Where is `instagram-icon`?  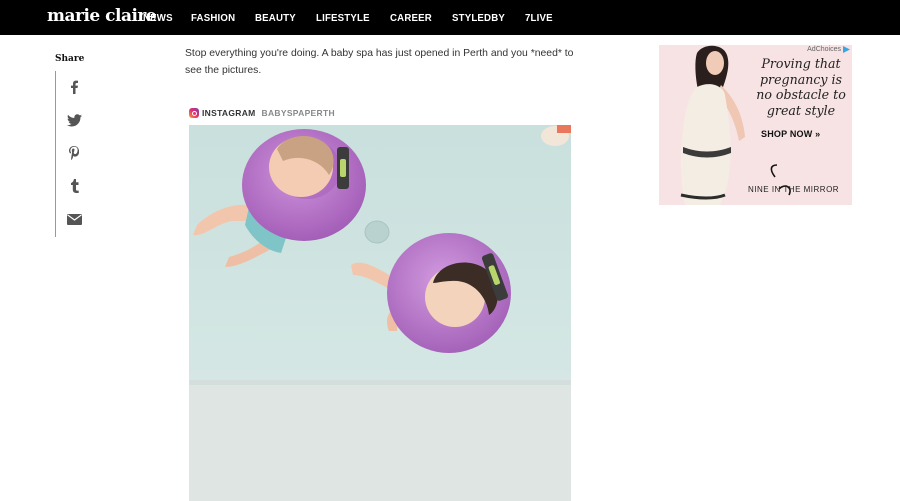
instagram-icon is located at coordinates (194, 113).